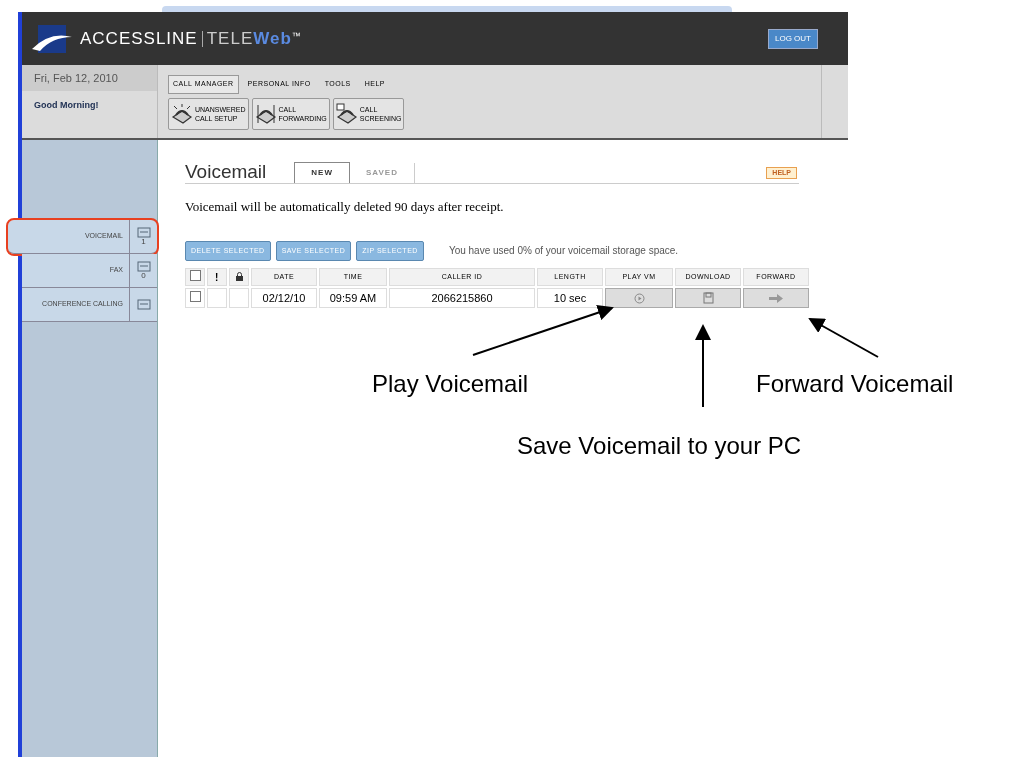 This screenshot has width=1027, height=757. What do you see at coordinates (659, 446) in the screenshot?
I see `annotation-label: Save Voicemail to your PC` at bounding box center [659, 446].